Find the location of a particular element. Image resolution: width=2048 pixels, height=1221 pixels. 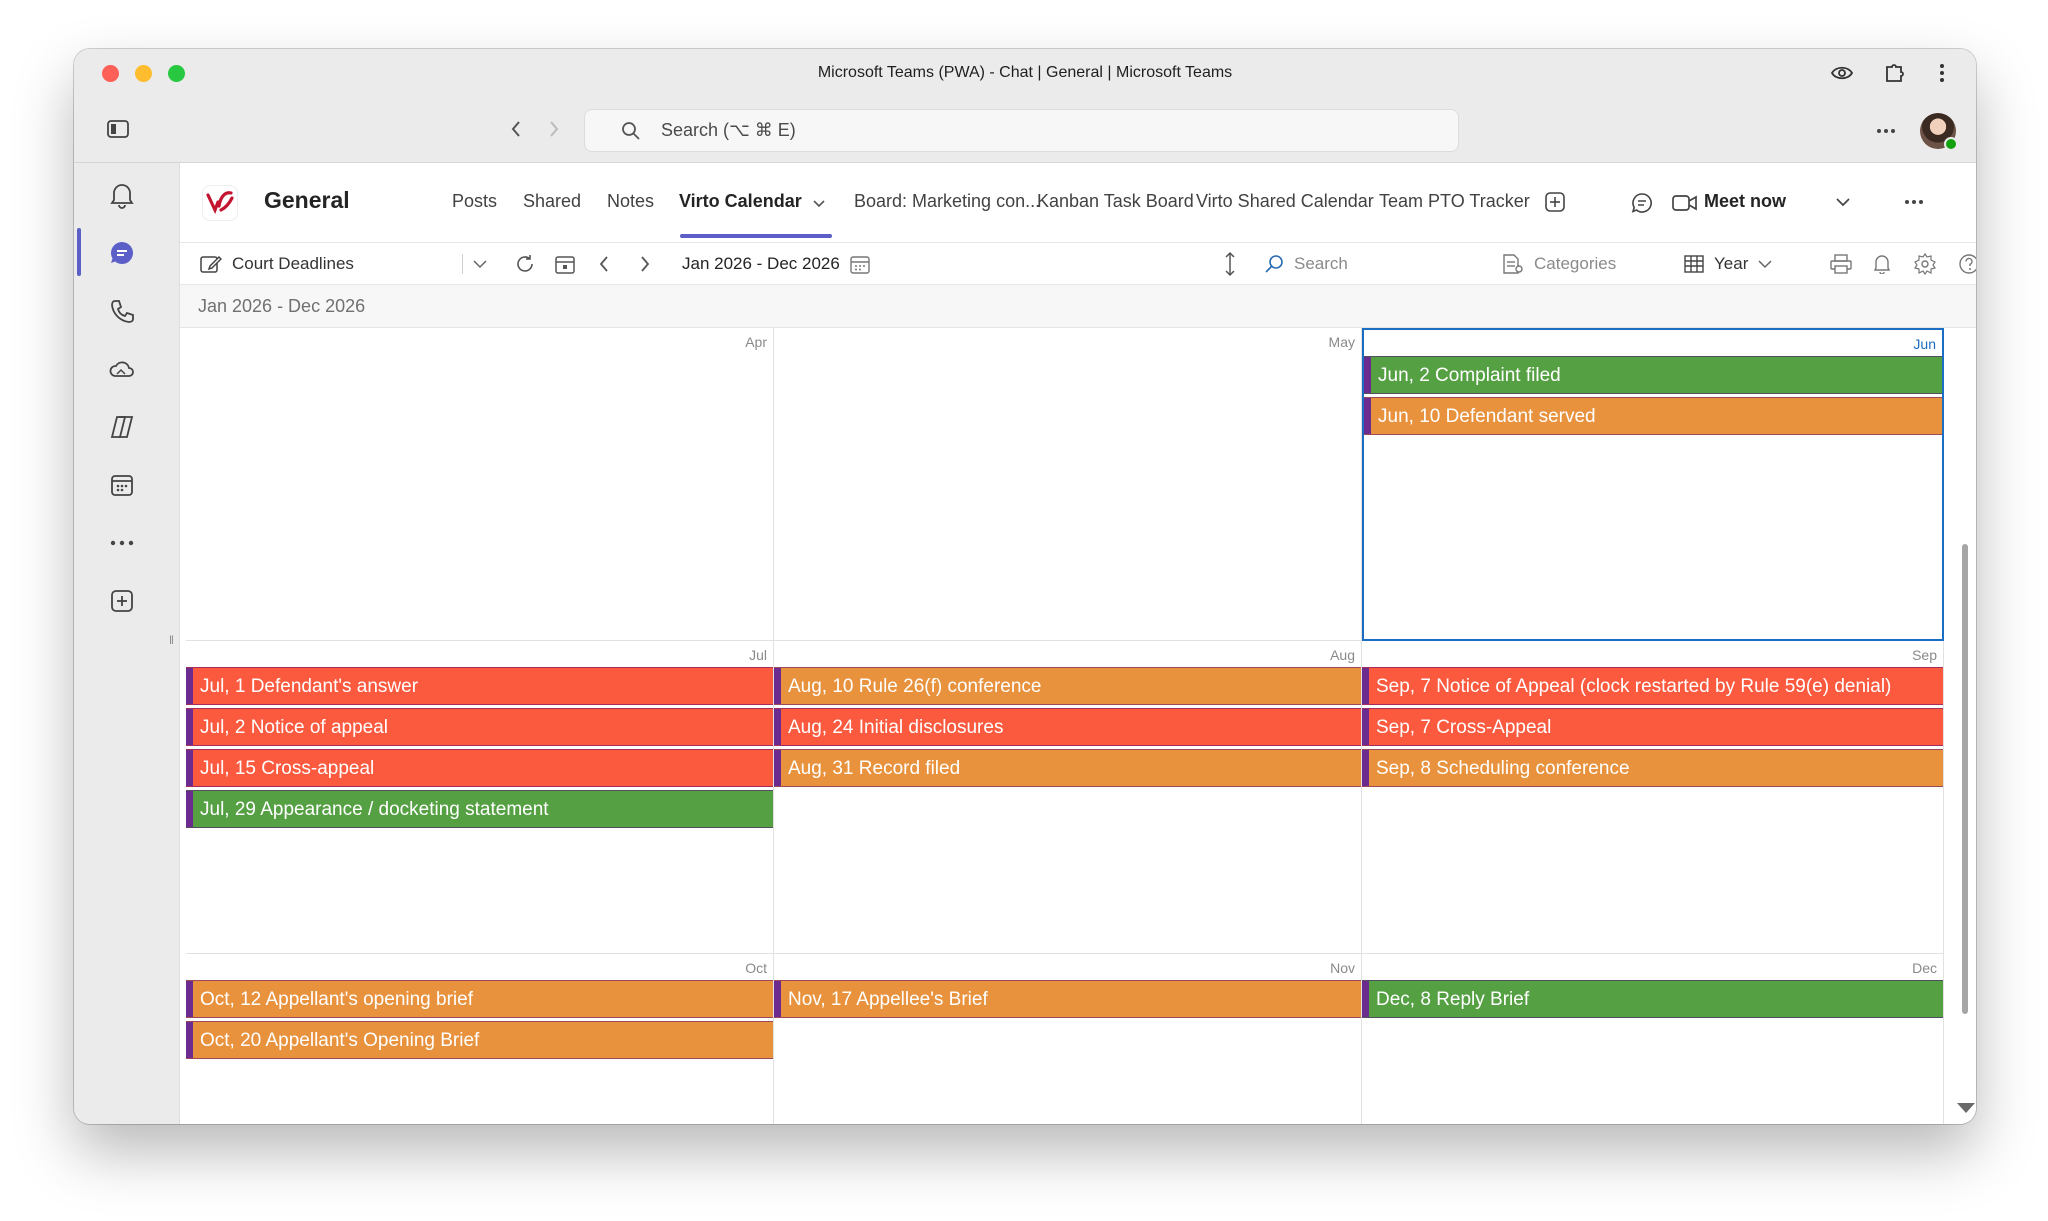

notification-bell-icon is located at coordinates (1882, 264).